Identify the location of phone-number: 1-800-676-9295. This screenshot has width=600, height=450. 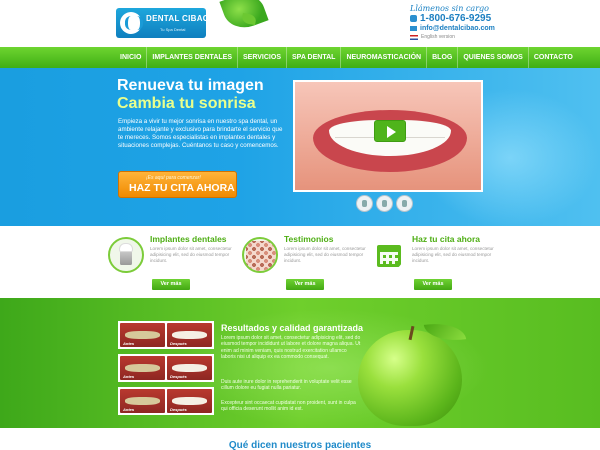
(456, 18).